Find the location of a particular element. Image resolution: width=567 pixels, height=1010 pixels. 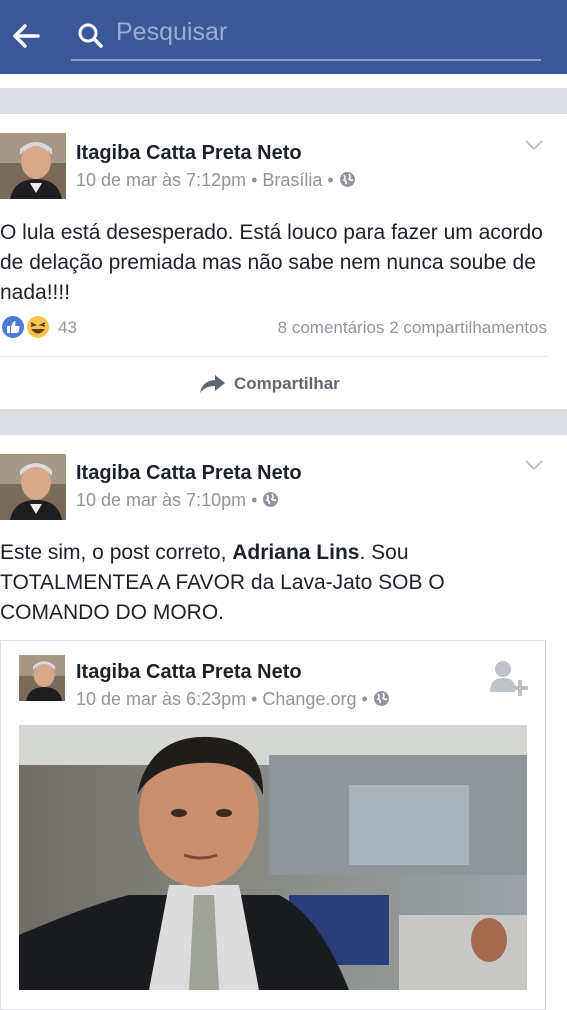

shared-post-meta: 10 de mar às 6:23pm • Change.org • is located at coordinates (233, 699).